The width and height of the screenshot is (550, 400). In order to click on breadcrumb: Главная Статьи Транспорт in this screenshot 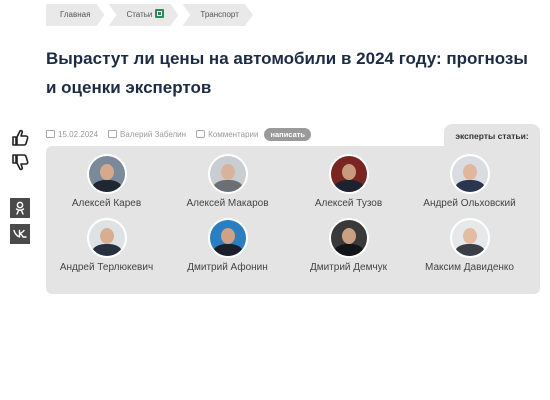, I will do `click(151, 15)`.